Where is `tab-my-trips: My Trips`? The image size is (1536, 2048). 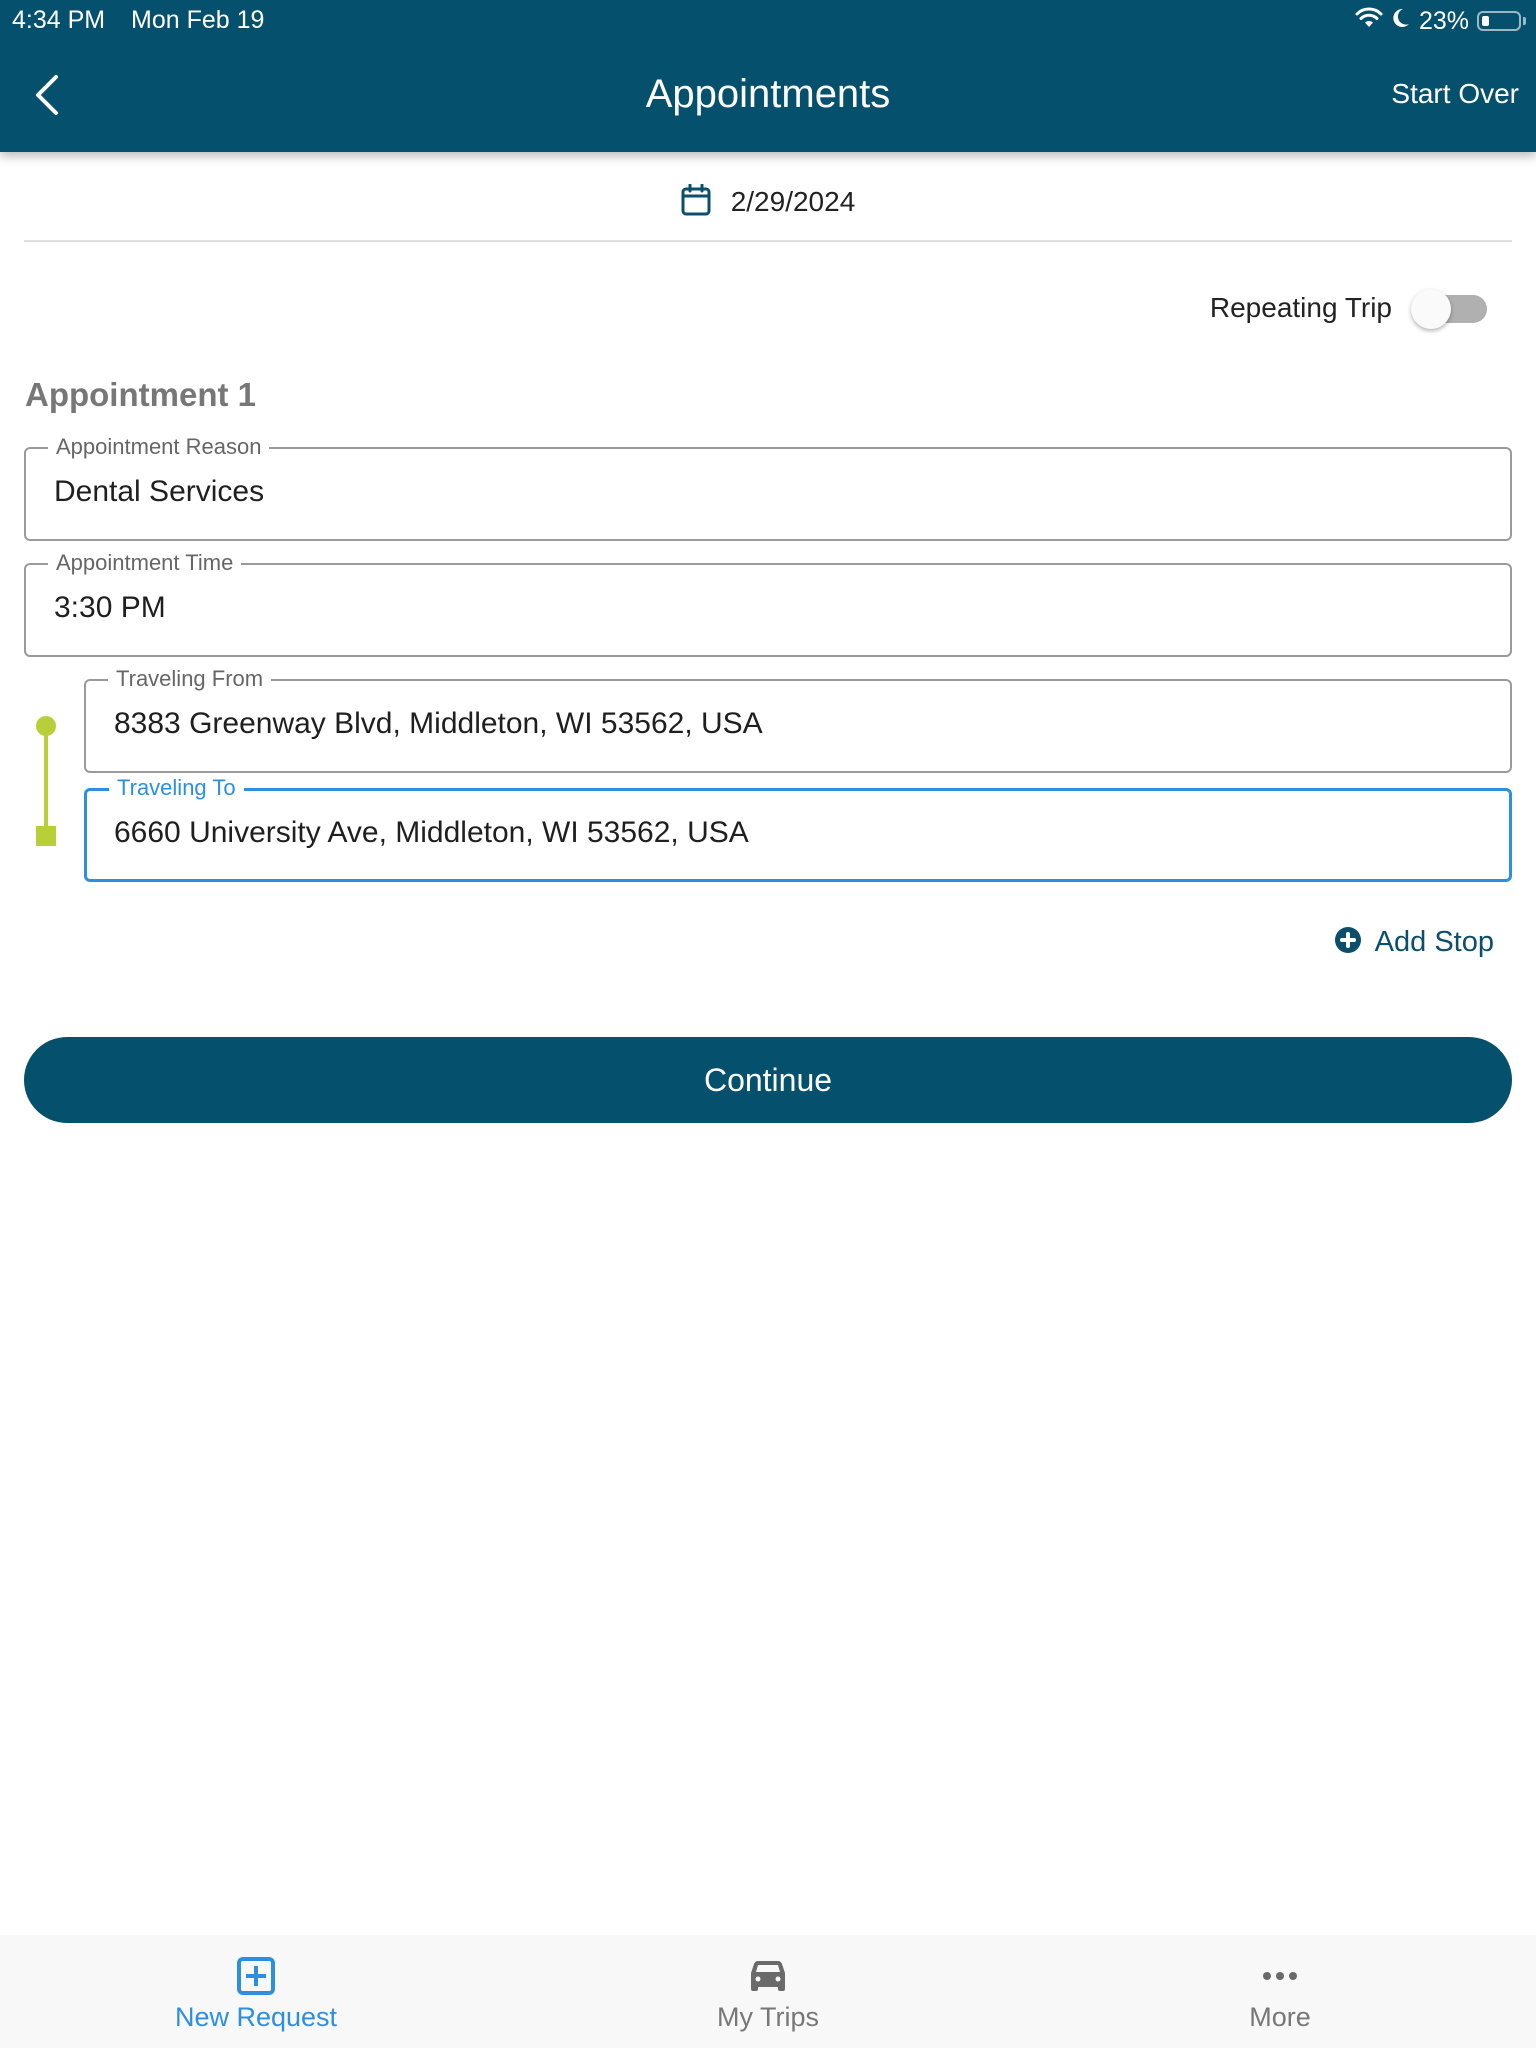
tab-my-trips: My Trips is located at coordinates (768, 1991).